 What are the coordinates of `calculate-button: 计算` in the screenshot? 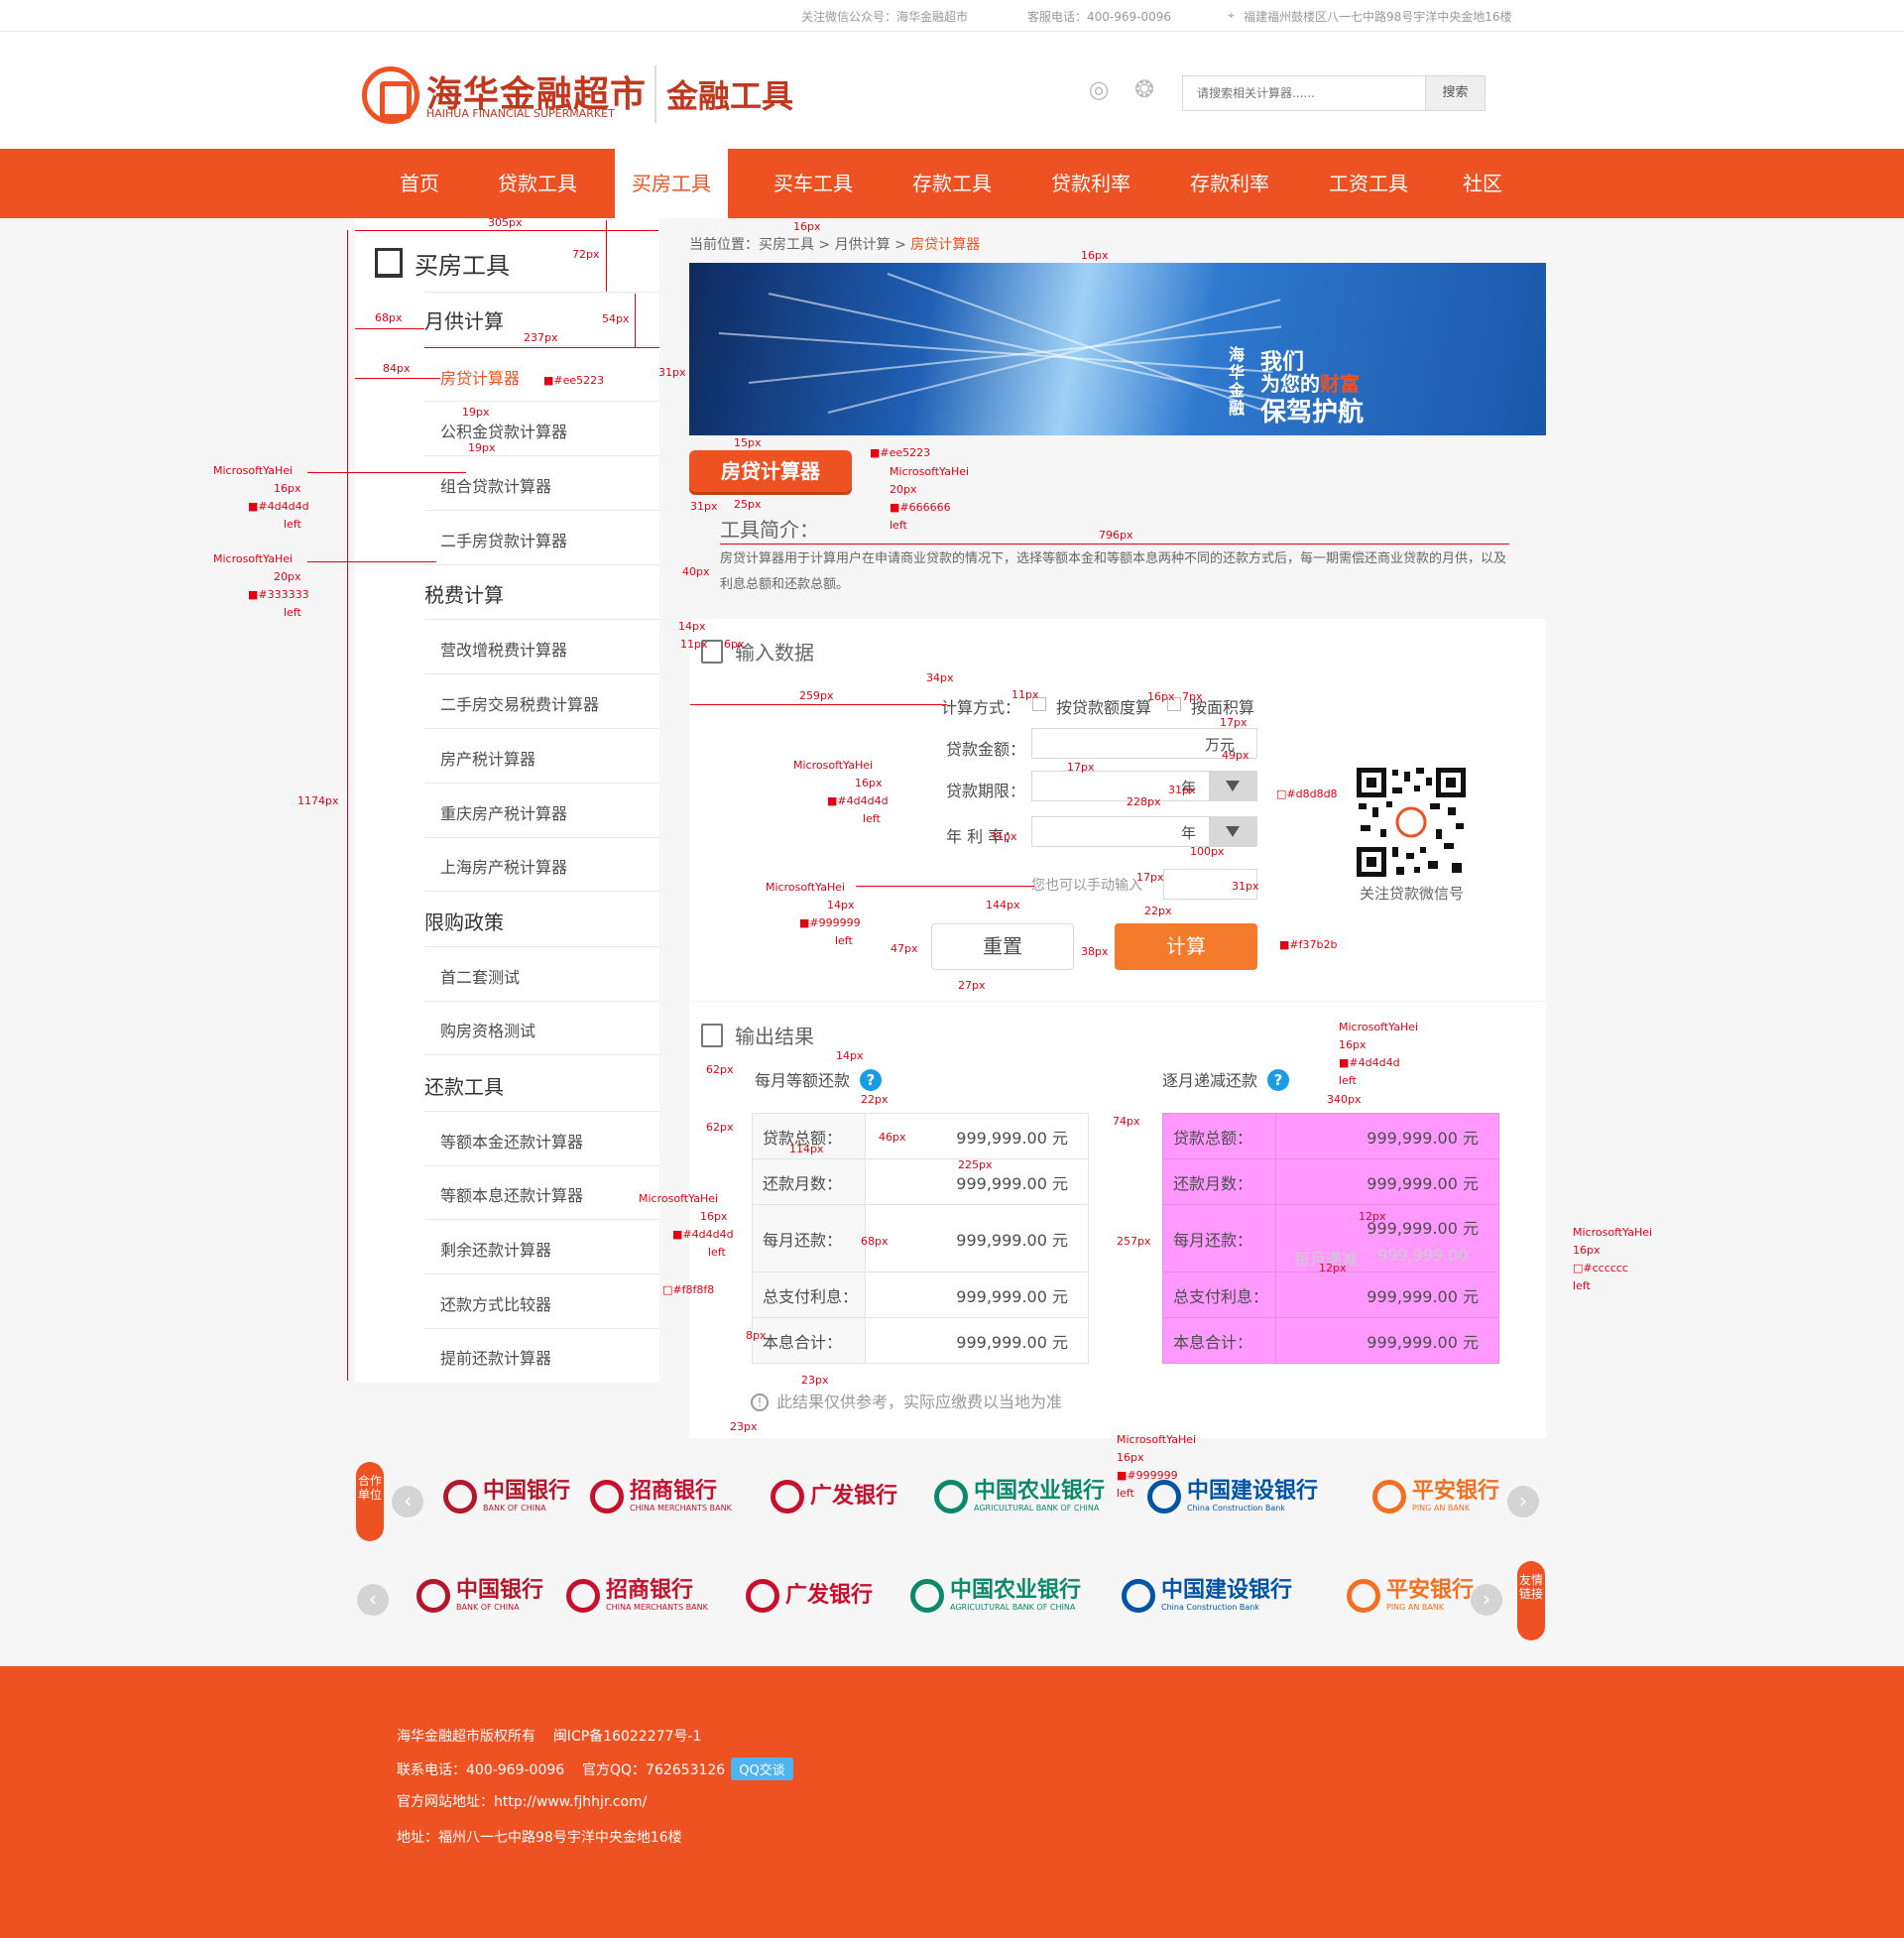 It's located at (1186, 946).